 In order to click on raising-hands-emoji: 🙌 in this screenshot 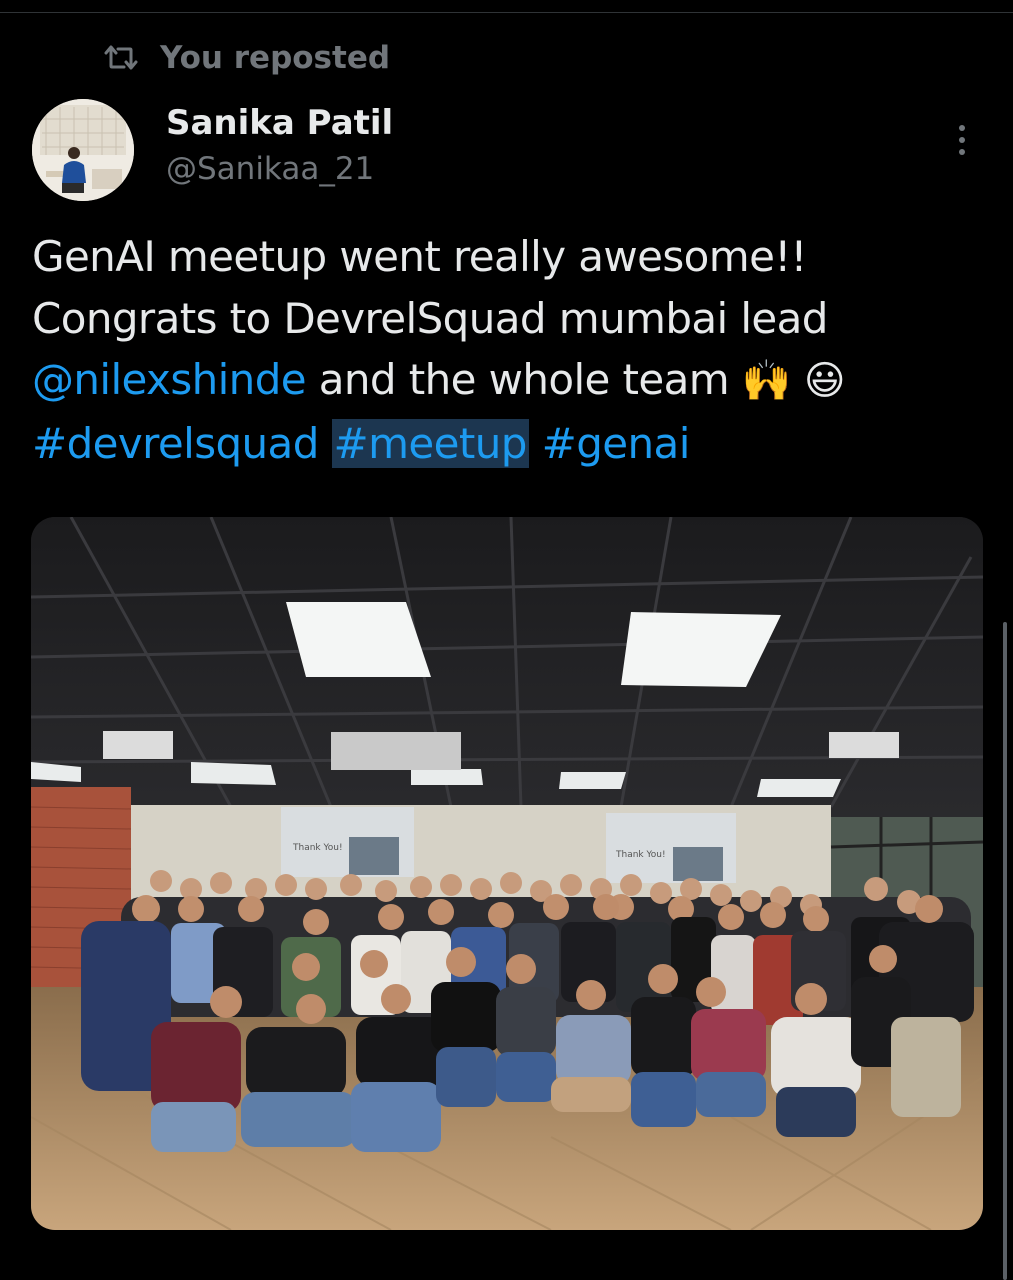, I will do `click(766, 381)`.